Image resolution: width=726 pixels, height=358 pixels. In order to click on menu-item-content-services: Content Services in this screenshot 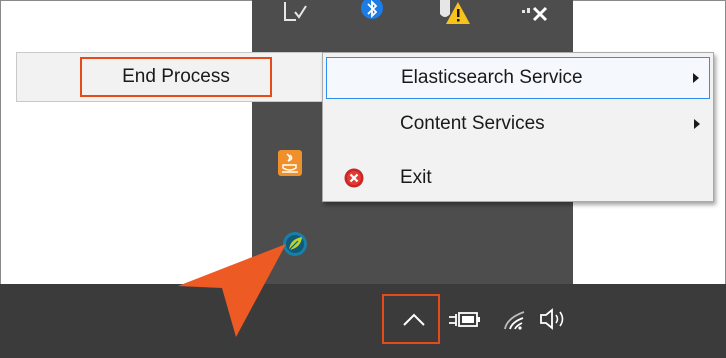, I will do `click(518, 124)`.